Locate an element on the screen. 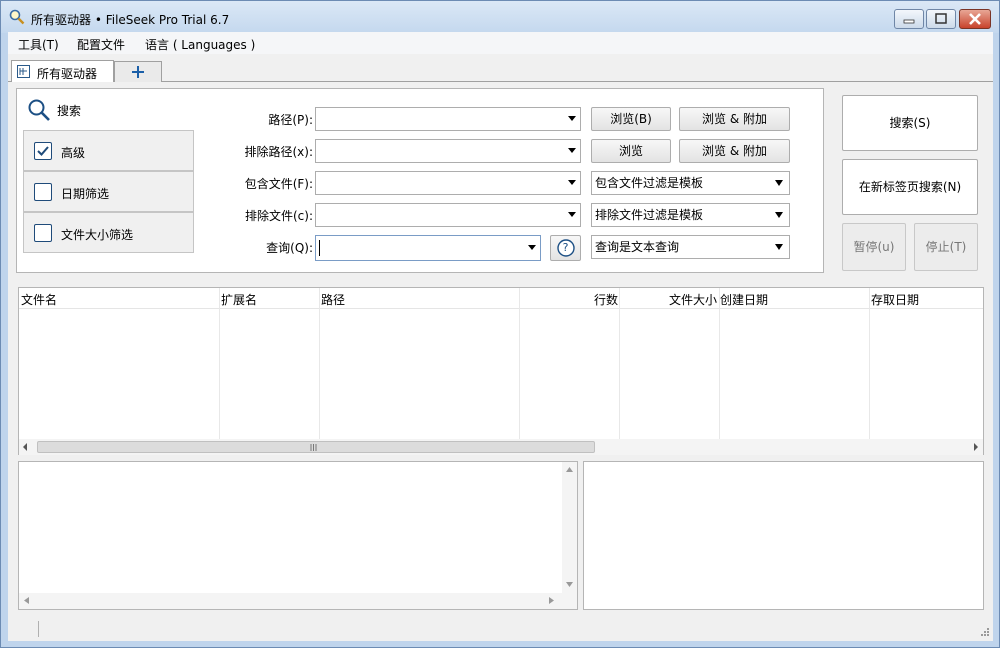 The image size is (1000, 648). title-bar: 所有驱动器 • FileSeek Pro Trial 6.7 is located at coordinates (500, 17).